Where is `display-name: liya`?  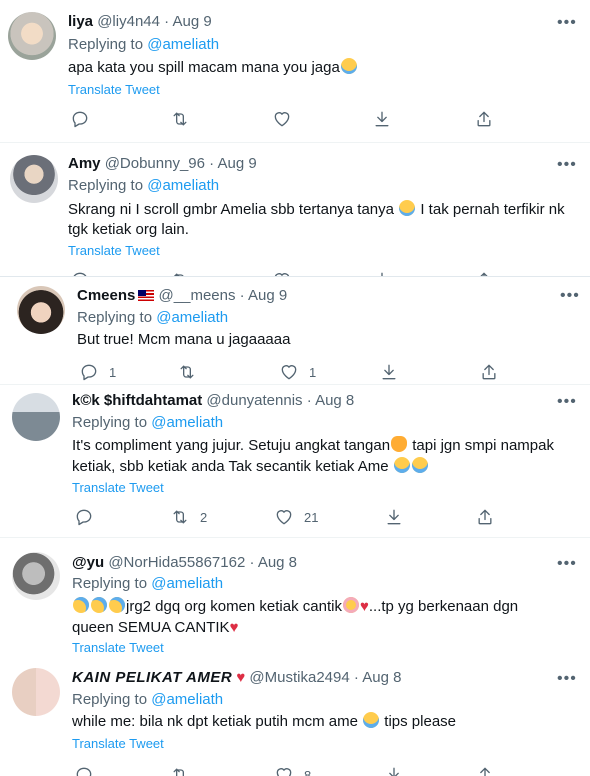
display-name: liya is located at coordinates (80, 21).